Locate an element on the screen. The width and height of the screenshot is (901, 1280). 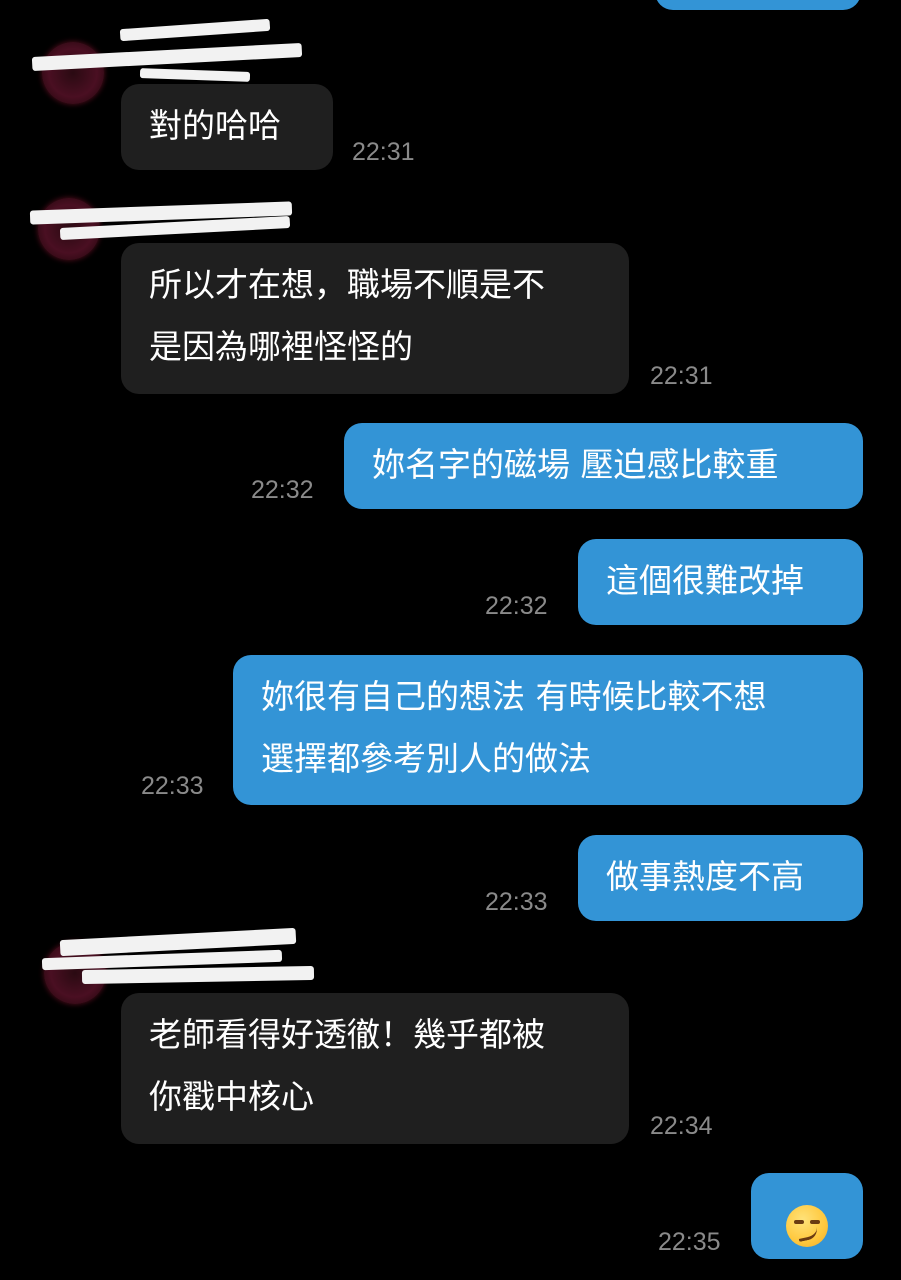
message-text: 做事熱度不高 is located at coordinates (705, 876).